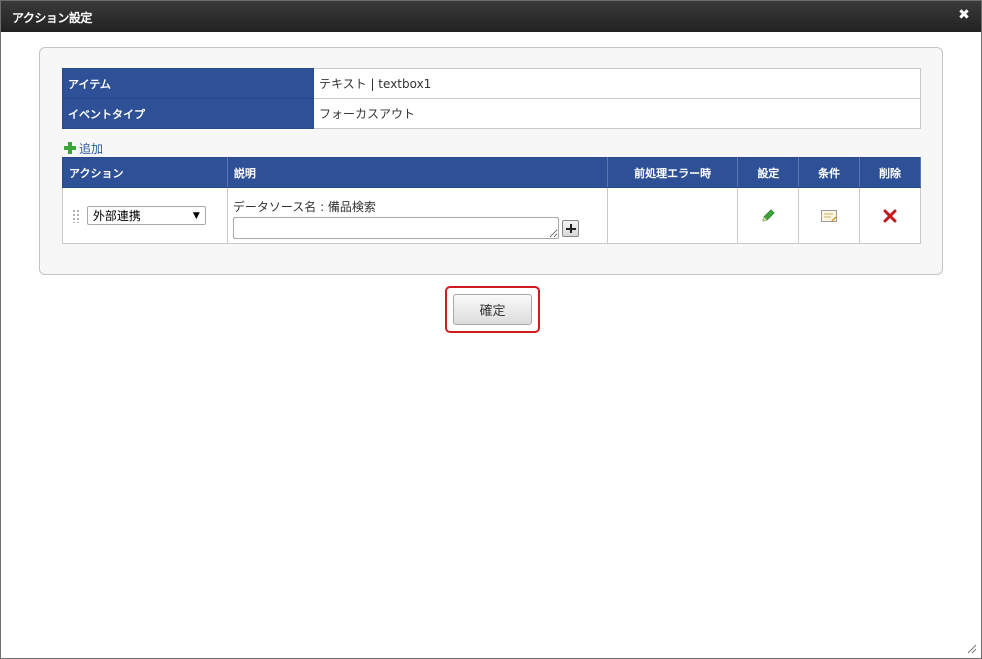  I want to click on item-value: テキスト | textbox1, so click(617, 83).